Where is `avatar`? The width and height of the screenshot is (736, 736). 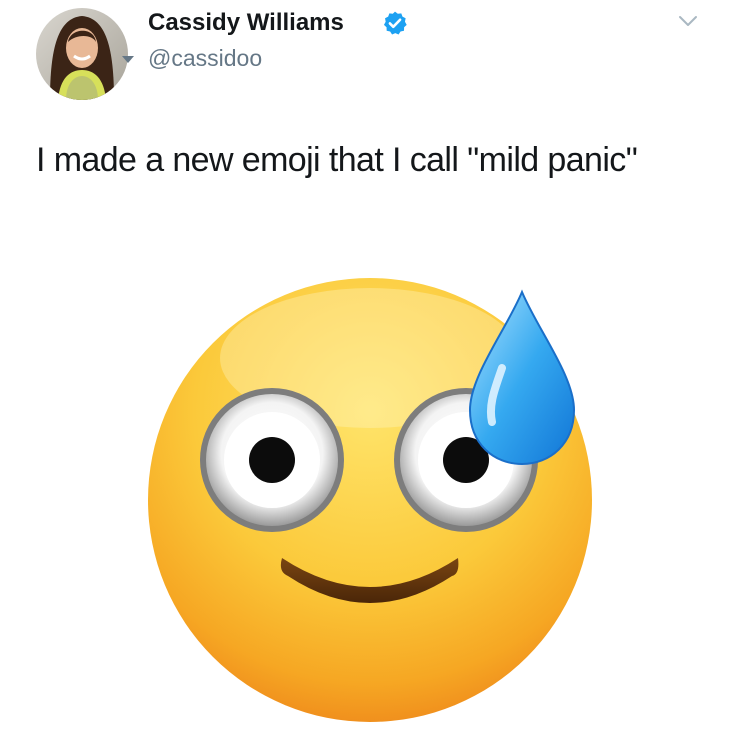 avatar is located at coordinates (82, 54).